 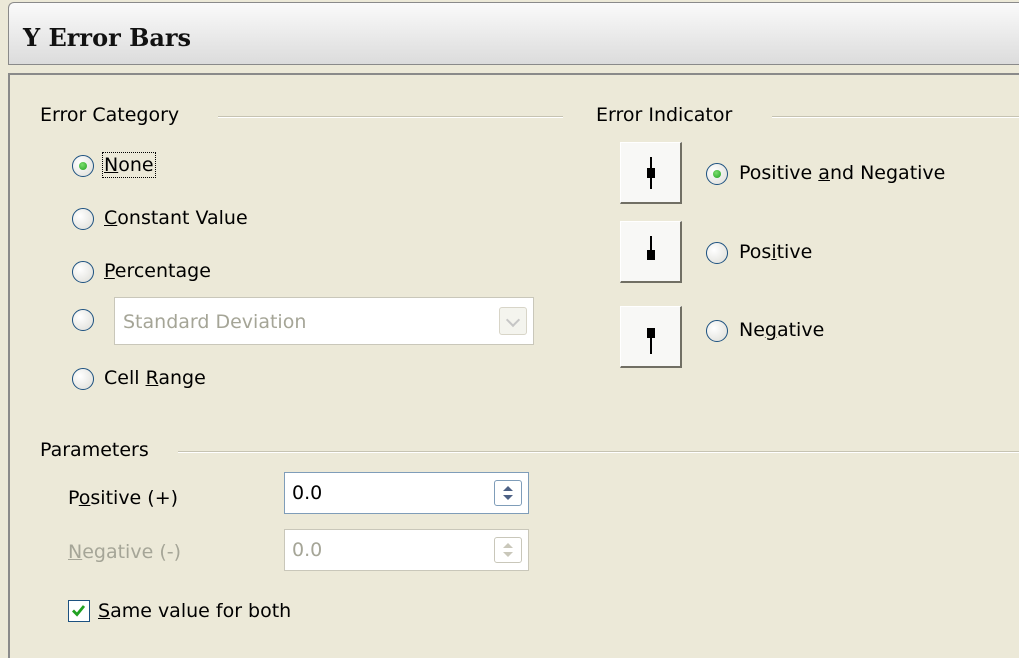 I want to click on error-bar-both-icon, so click(x=651, y=173).